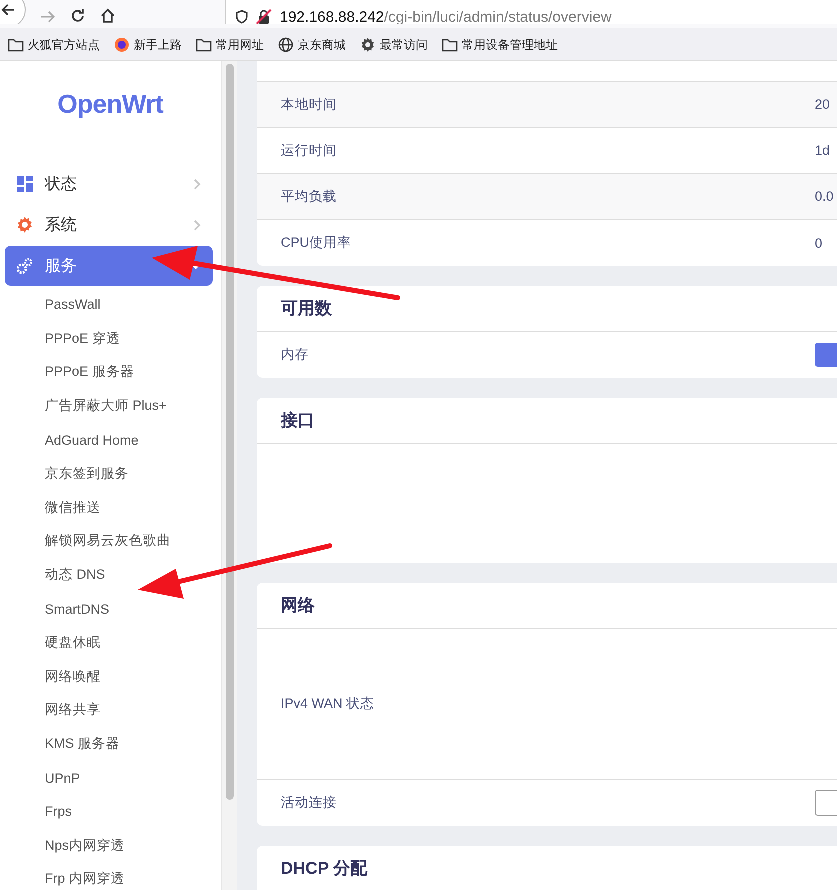  Describe the element at coordinates (819, 243) in the screenshot. I see `row-value: 0` at that location.